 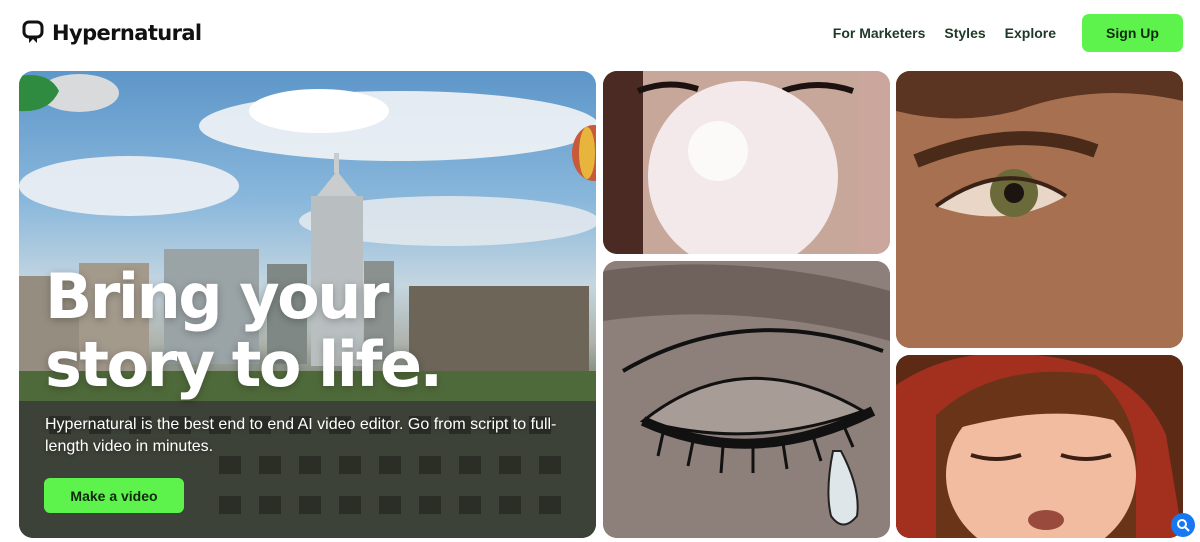 I want to click on hero-title-line-1: Bring your, so click(x=217, y=296).